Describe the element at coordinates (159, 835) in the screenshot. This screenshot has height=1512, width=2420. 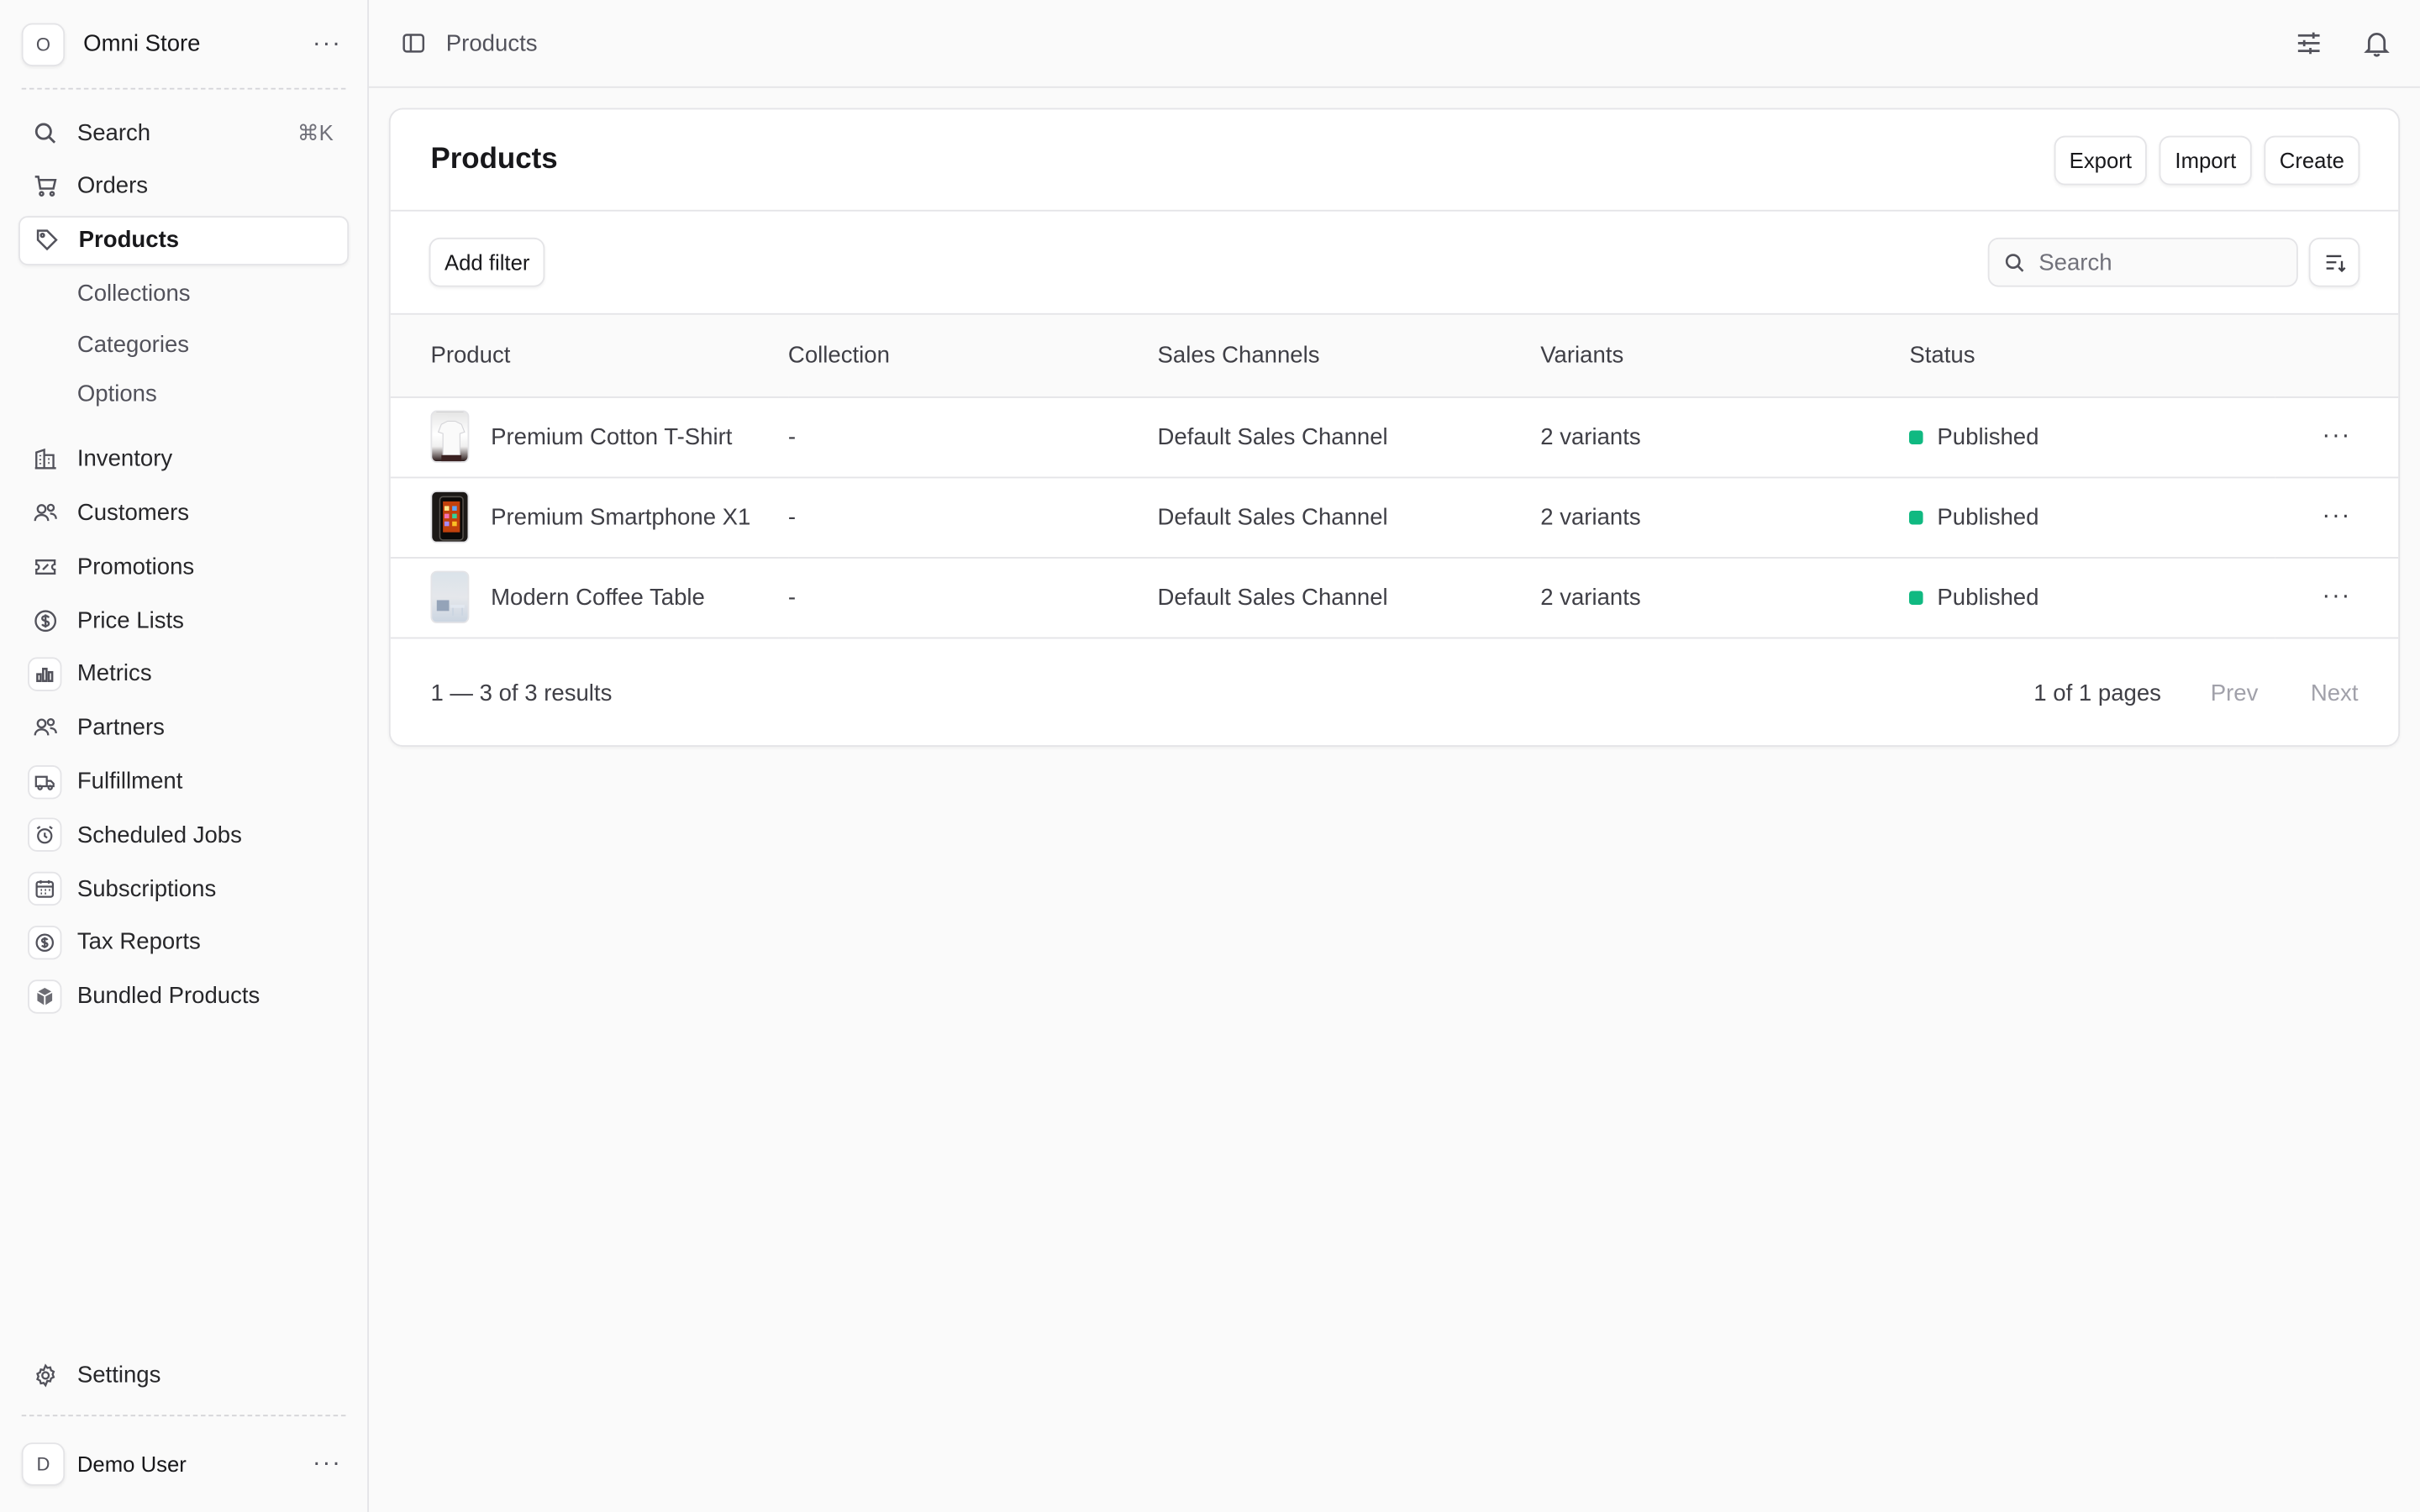
I see `sidebar-item-label: Scheduled Jobs` at that location.